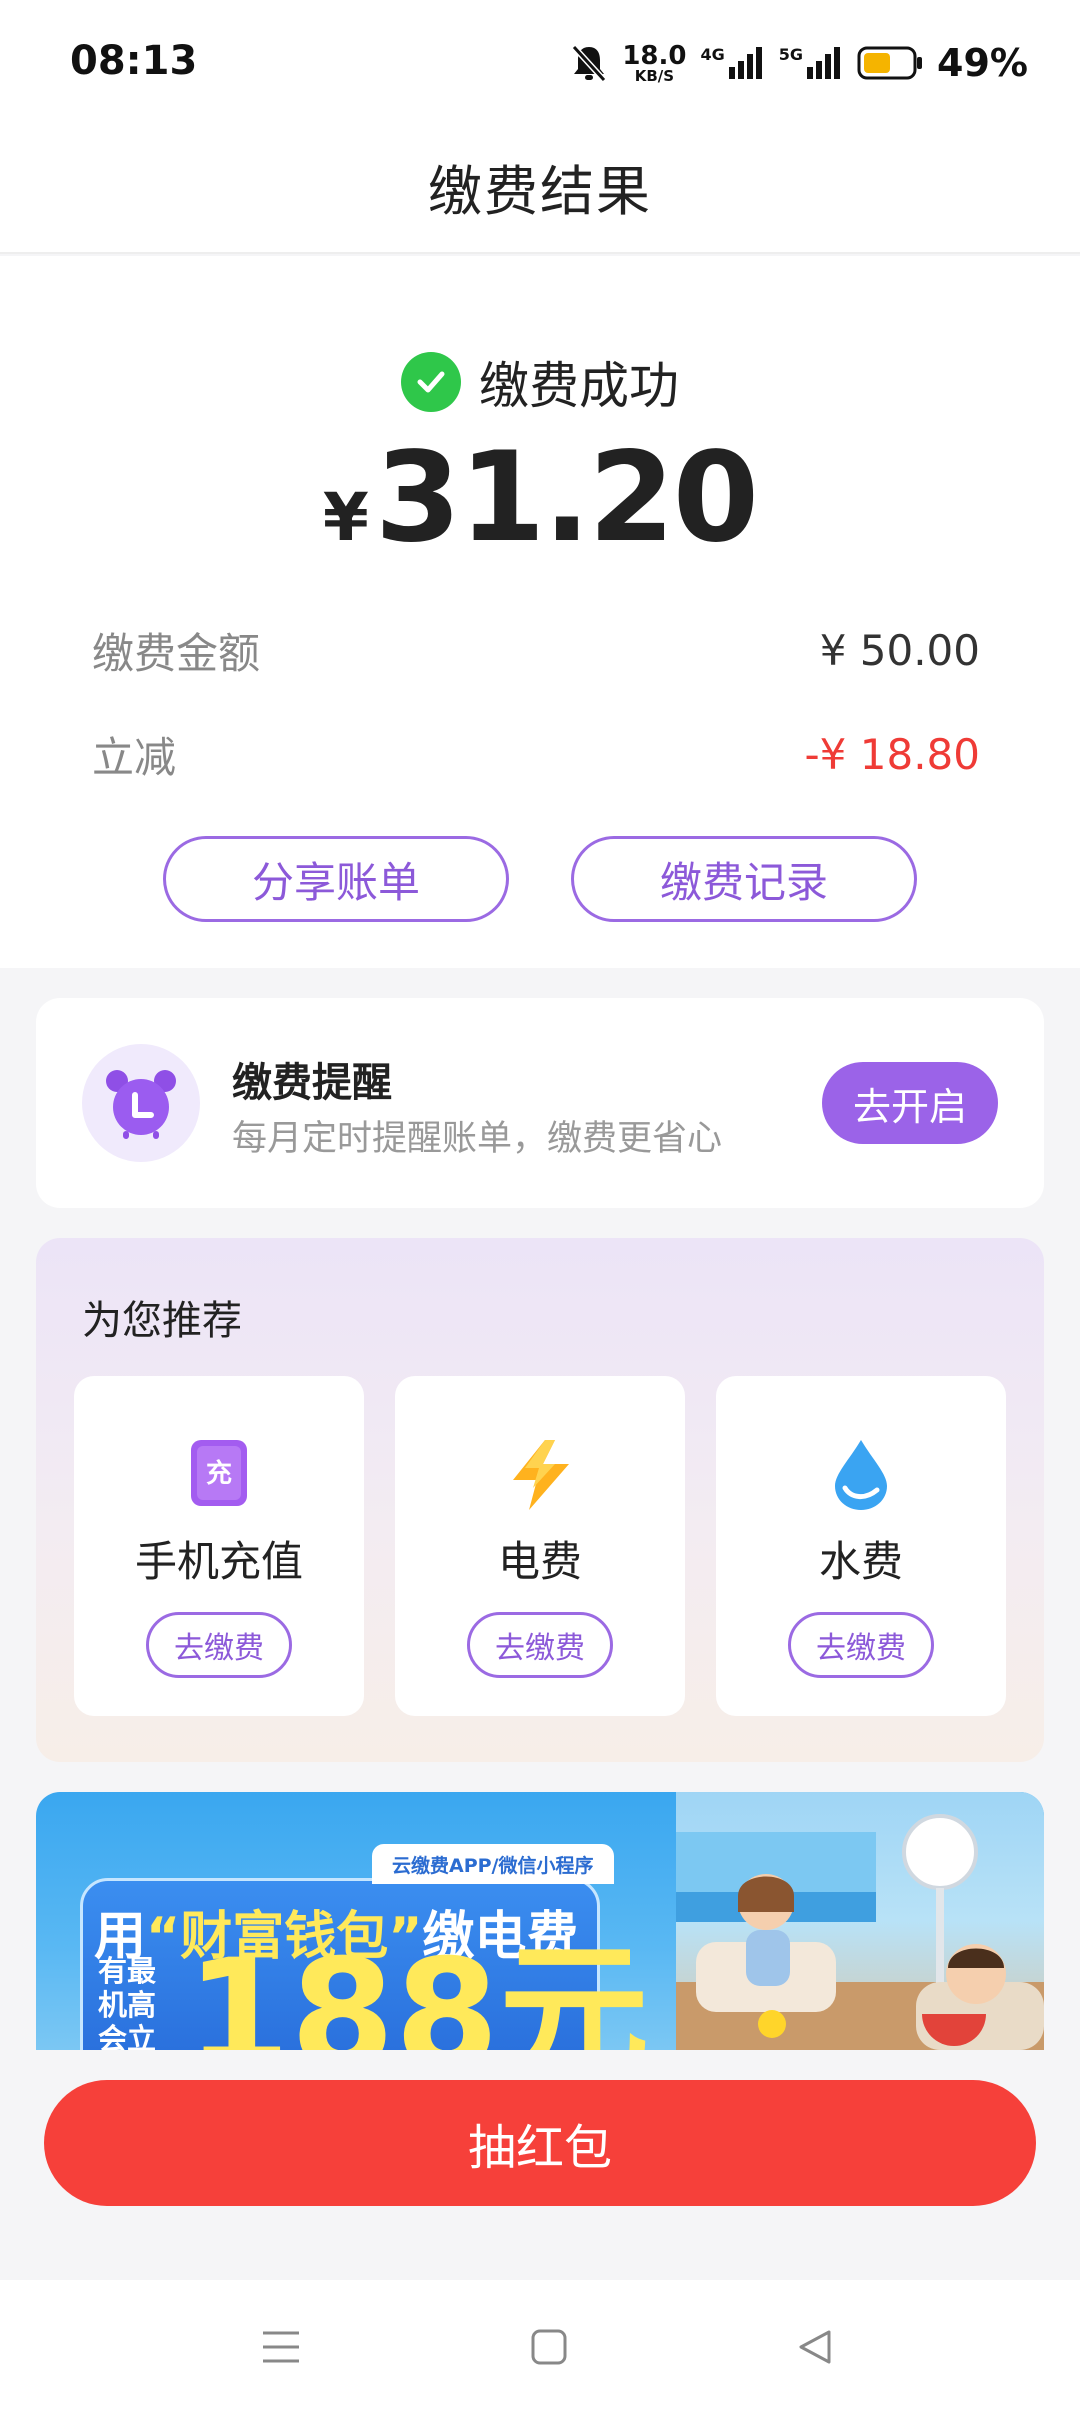 Image resolution: width=1080 pixels, height=2414 pixels. Describe the element at coordinates (540, 60) in the screenshot. I see `status-bar: 08:13 18.0 KB/S 4G 5G 49%` at that location.